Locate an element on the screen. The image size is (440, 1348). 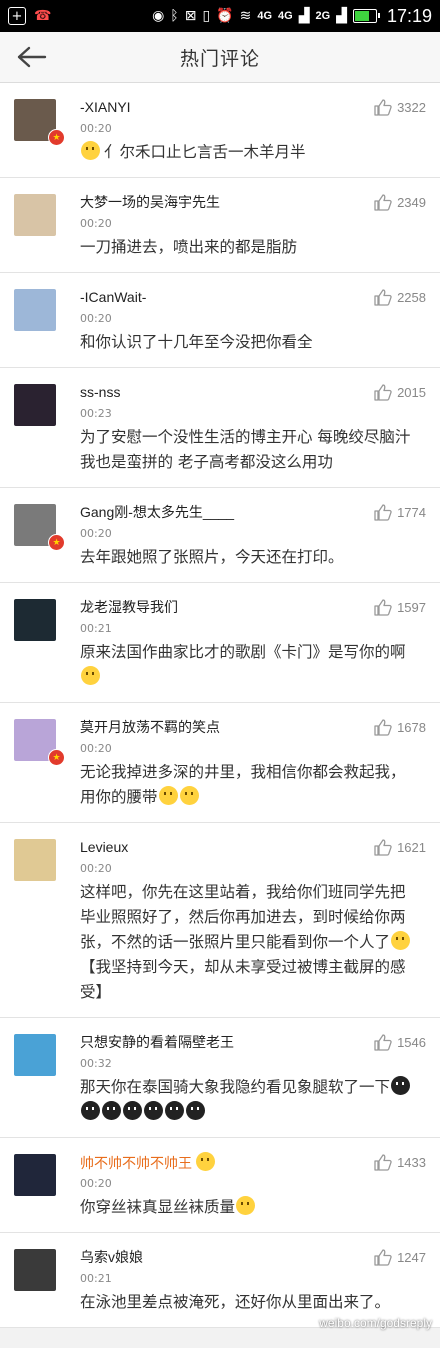
status-bar: + ☎ ◉ ᛒ ⊠ ▯ ⏰ ≋ 4G 4G ▟ 2G ▟ 17:19 is located at coordinates (220, 16).